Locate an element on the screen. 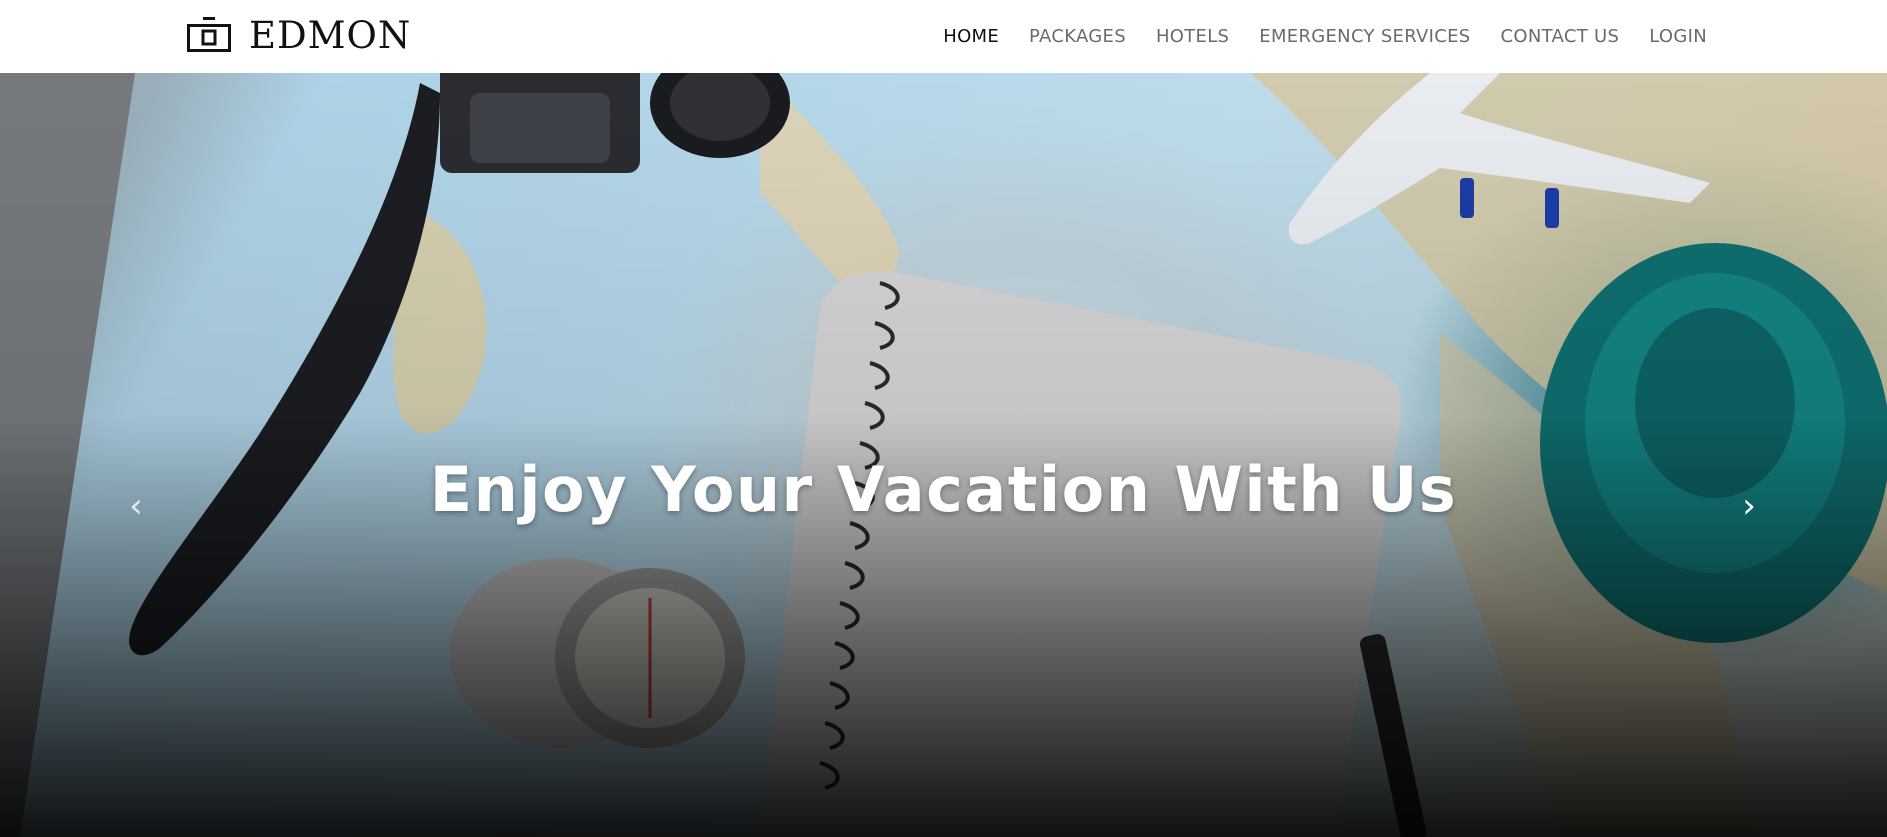 The width and height of the screenshot is (1887, 837). nav-link-packages: PACKAGES is located at coordinates (1077, 36).